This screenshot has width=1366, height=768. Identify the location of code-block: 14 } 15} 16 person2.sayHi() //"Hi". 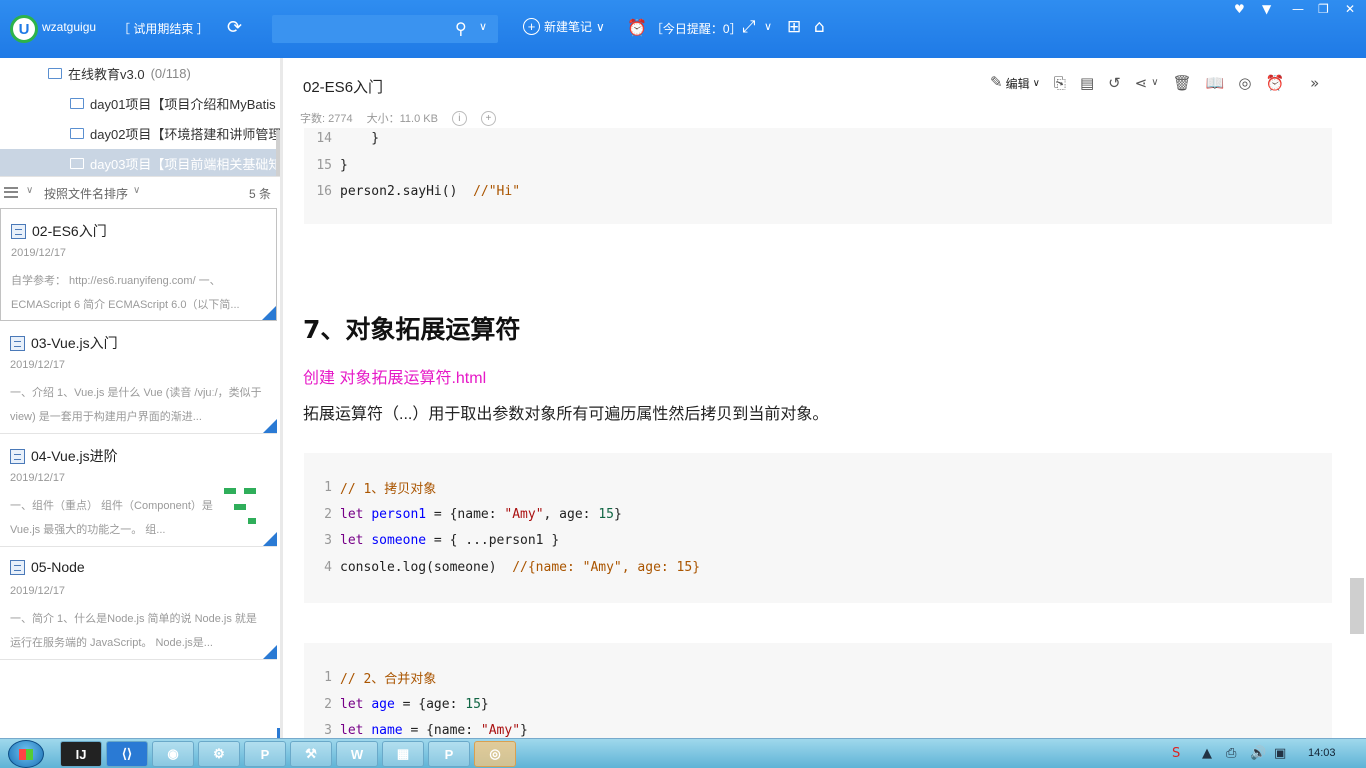
(818, 176).